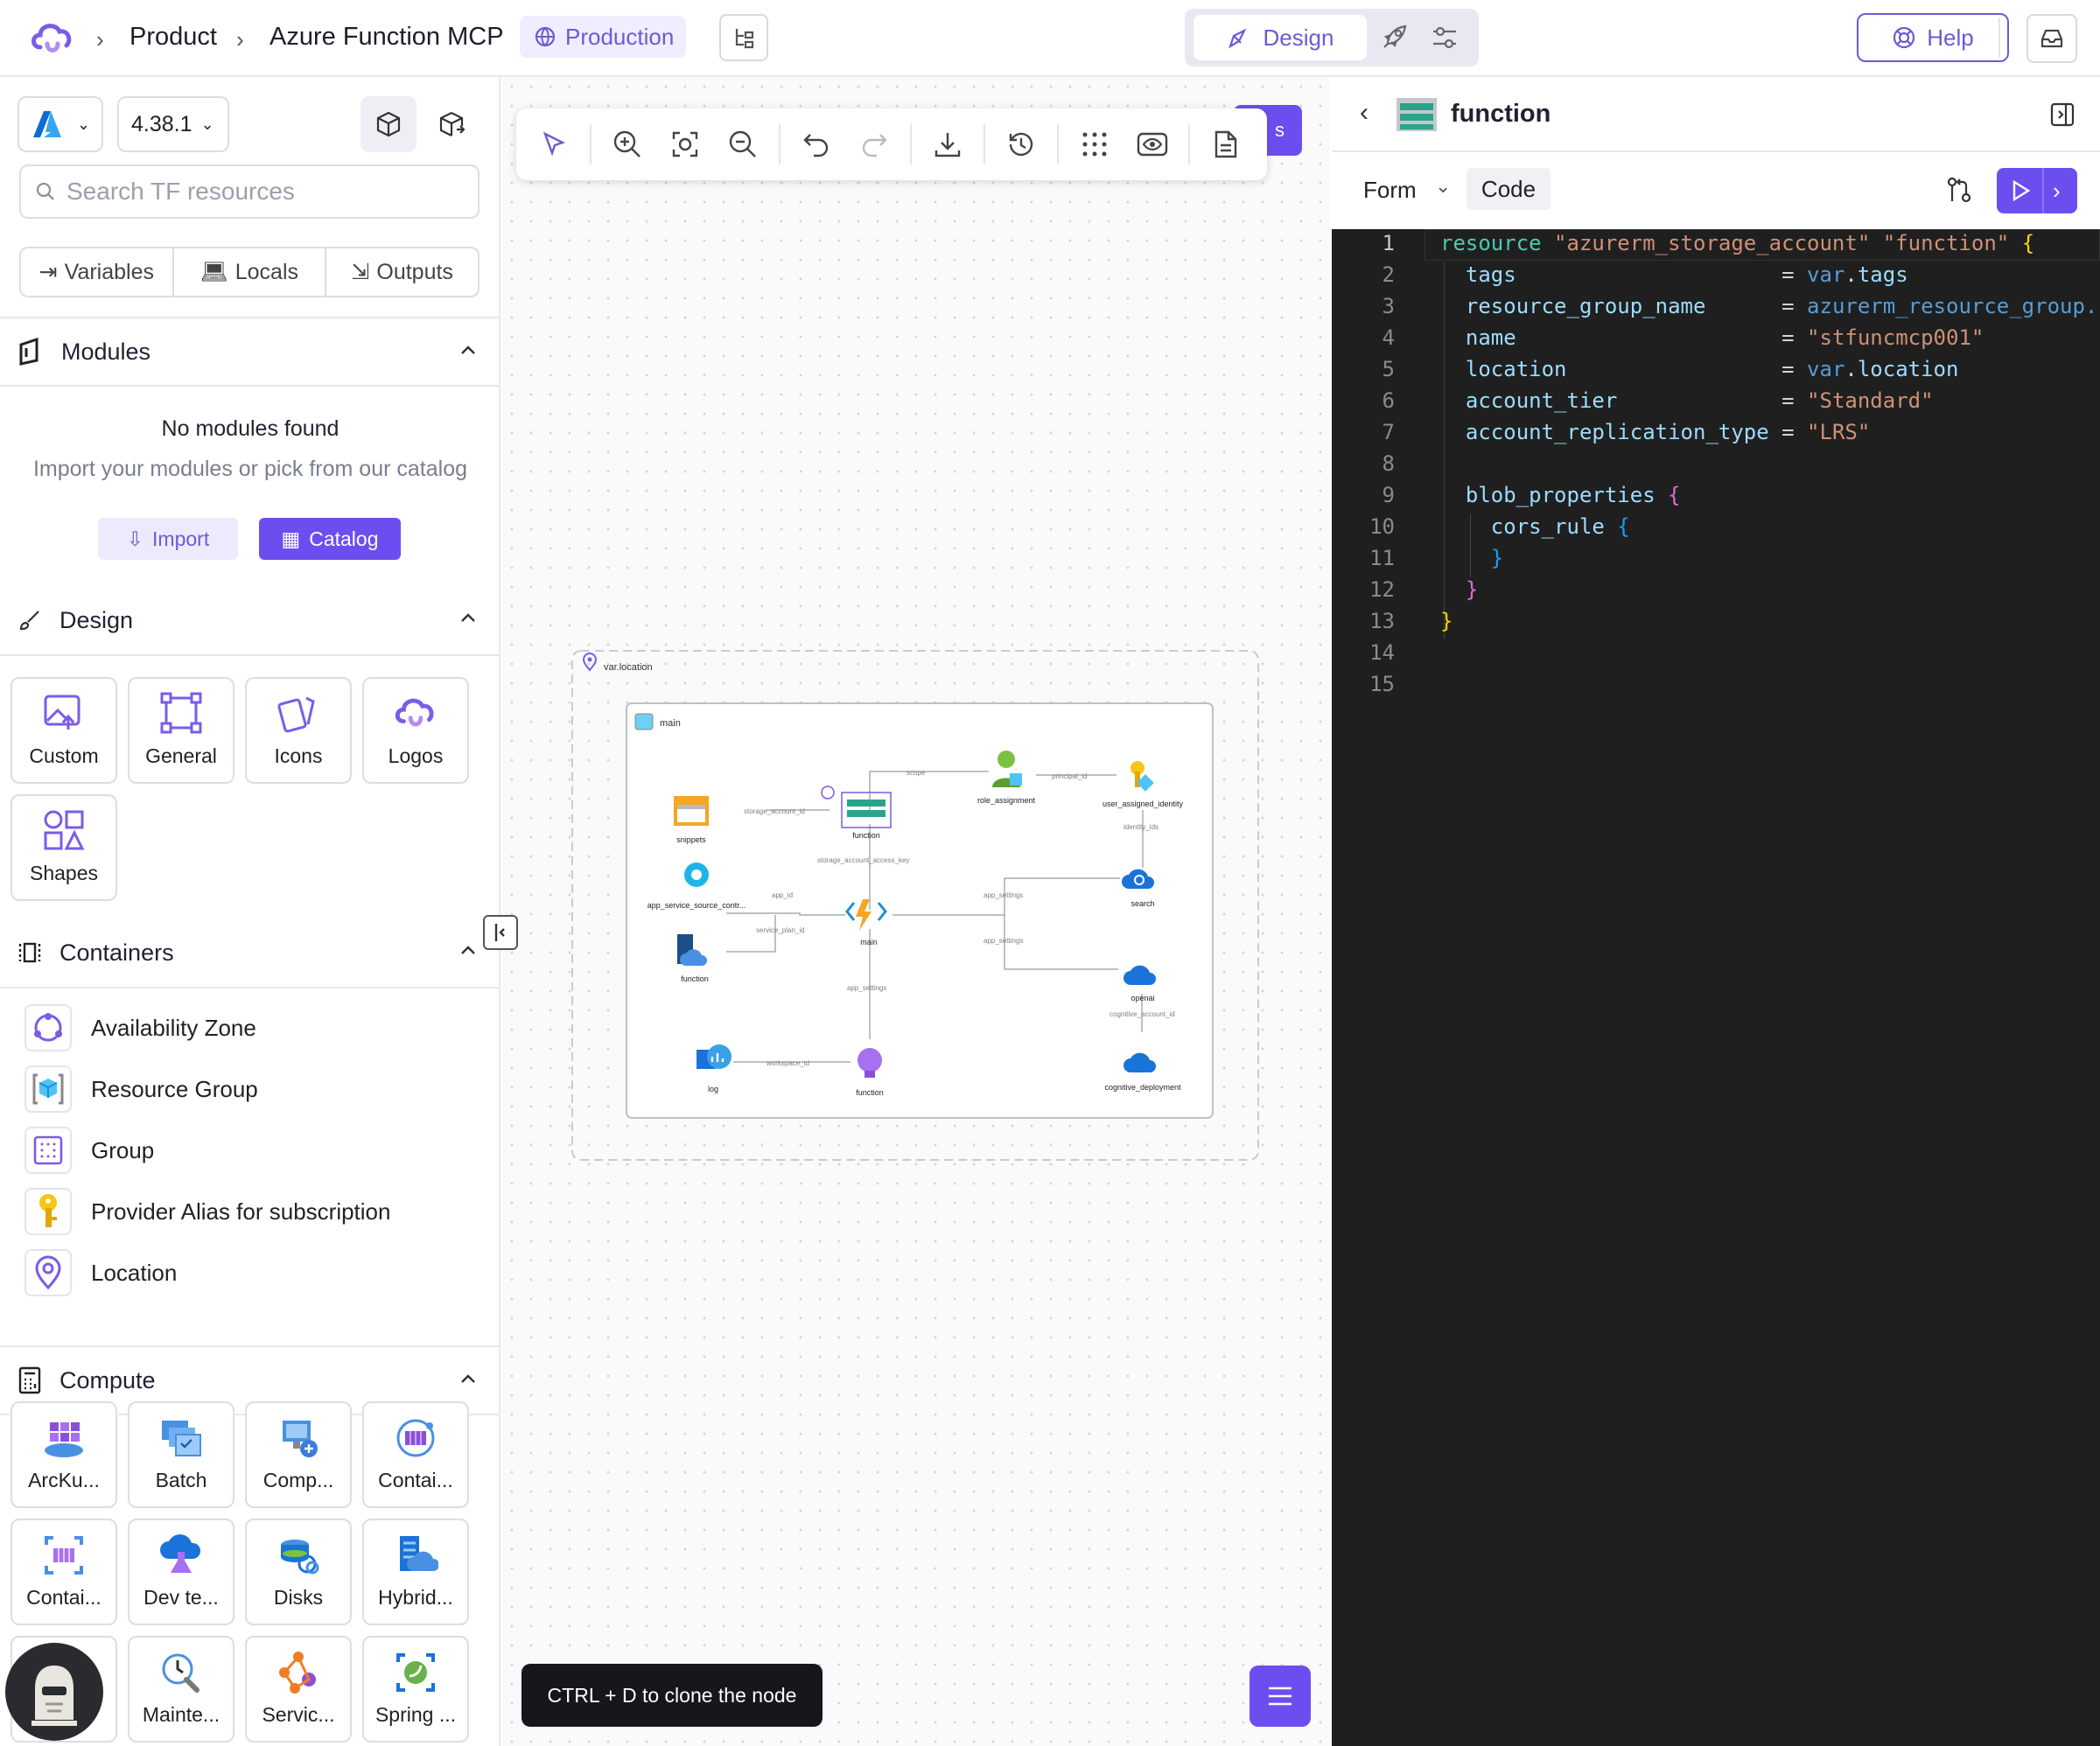 This screenshot has width=2100, height=1746. Describe the element at coordinates (181, 1438) in the screenshot. I see `batch-icon` at that location.